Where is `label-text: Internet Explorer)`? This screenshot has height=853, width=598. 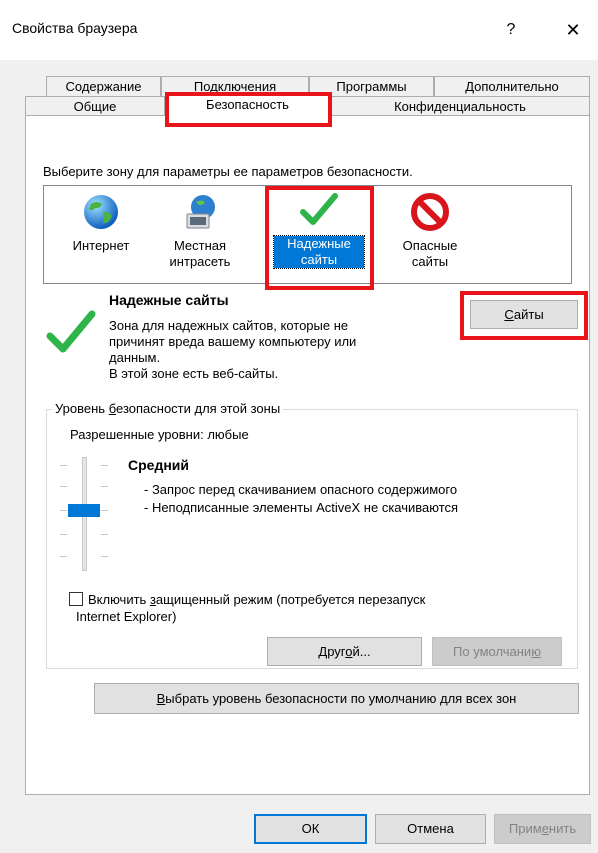
label-text: Internet Explorer) is located at coordinates (126, 616).